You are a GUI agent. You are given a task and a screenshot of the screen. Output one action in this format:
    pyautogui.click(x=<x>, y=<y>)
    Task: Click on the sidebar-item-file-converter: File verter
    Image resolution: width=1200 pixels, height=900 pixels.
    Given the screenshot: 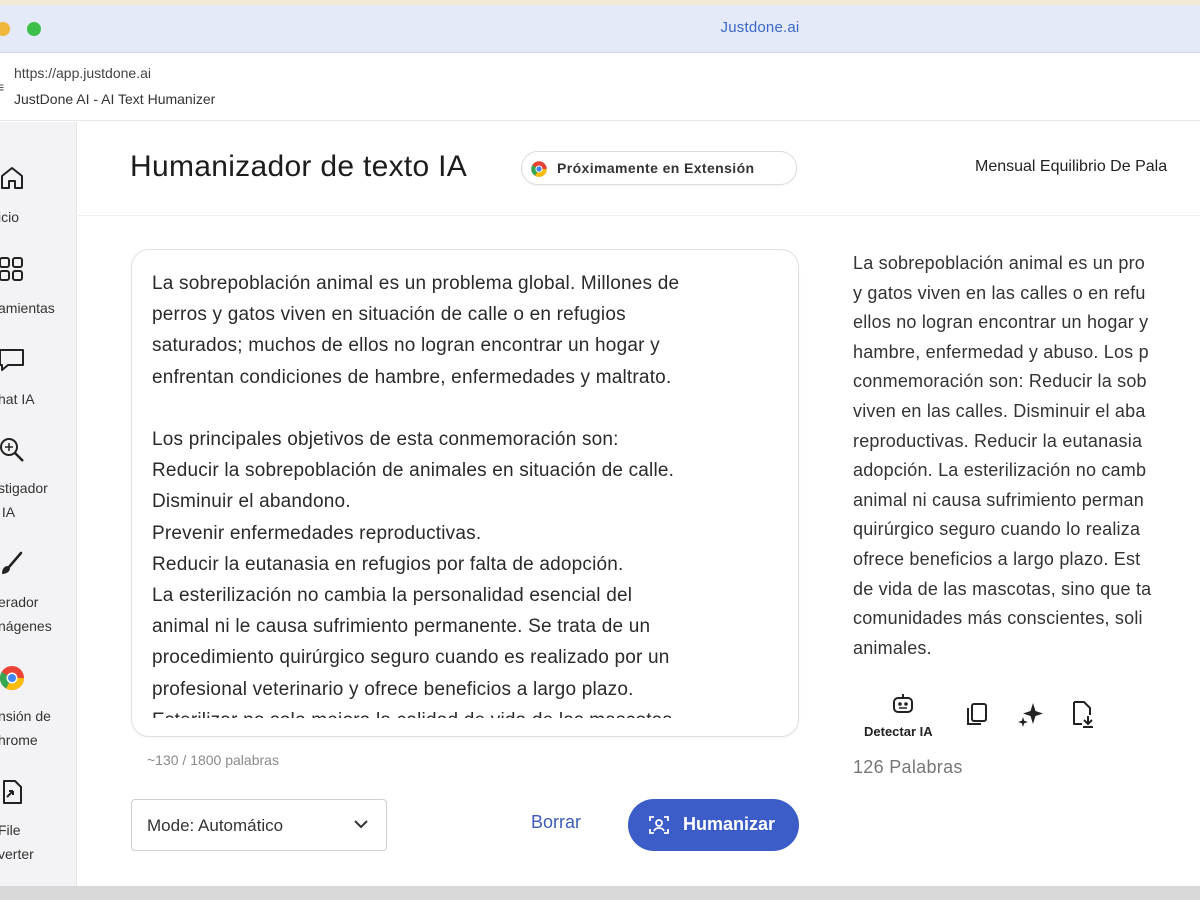 What is the action you would take?
    pyautogui.click(x=38, y=823)
    